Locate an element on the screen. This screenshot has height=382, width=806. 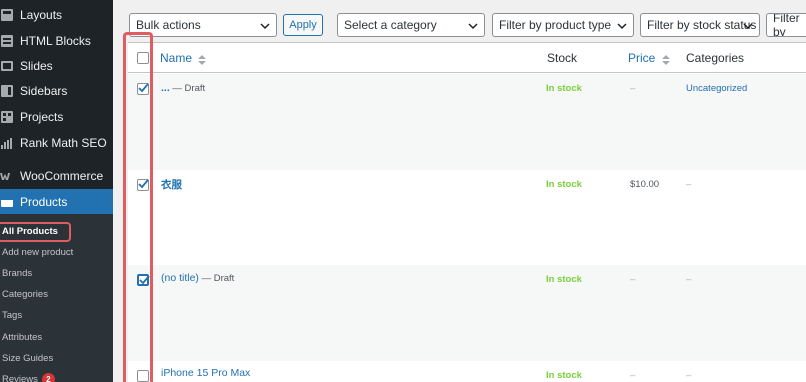
extra-filter-value: Filter by is located at coordinates (786, 25).